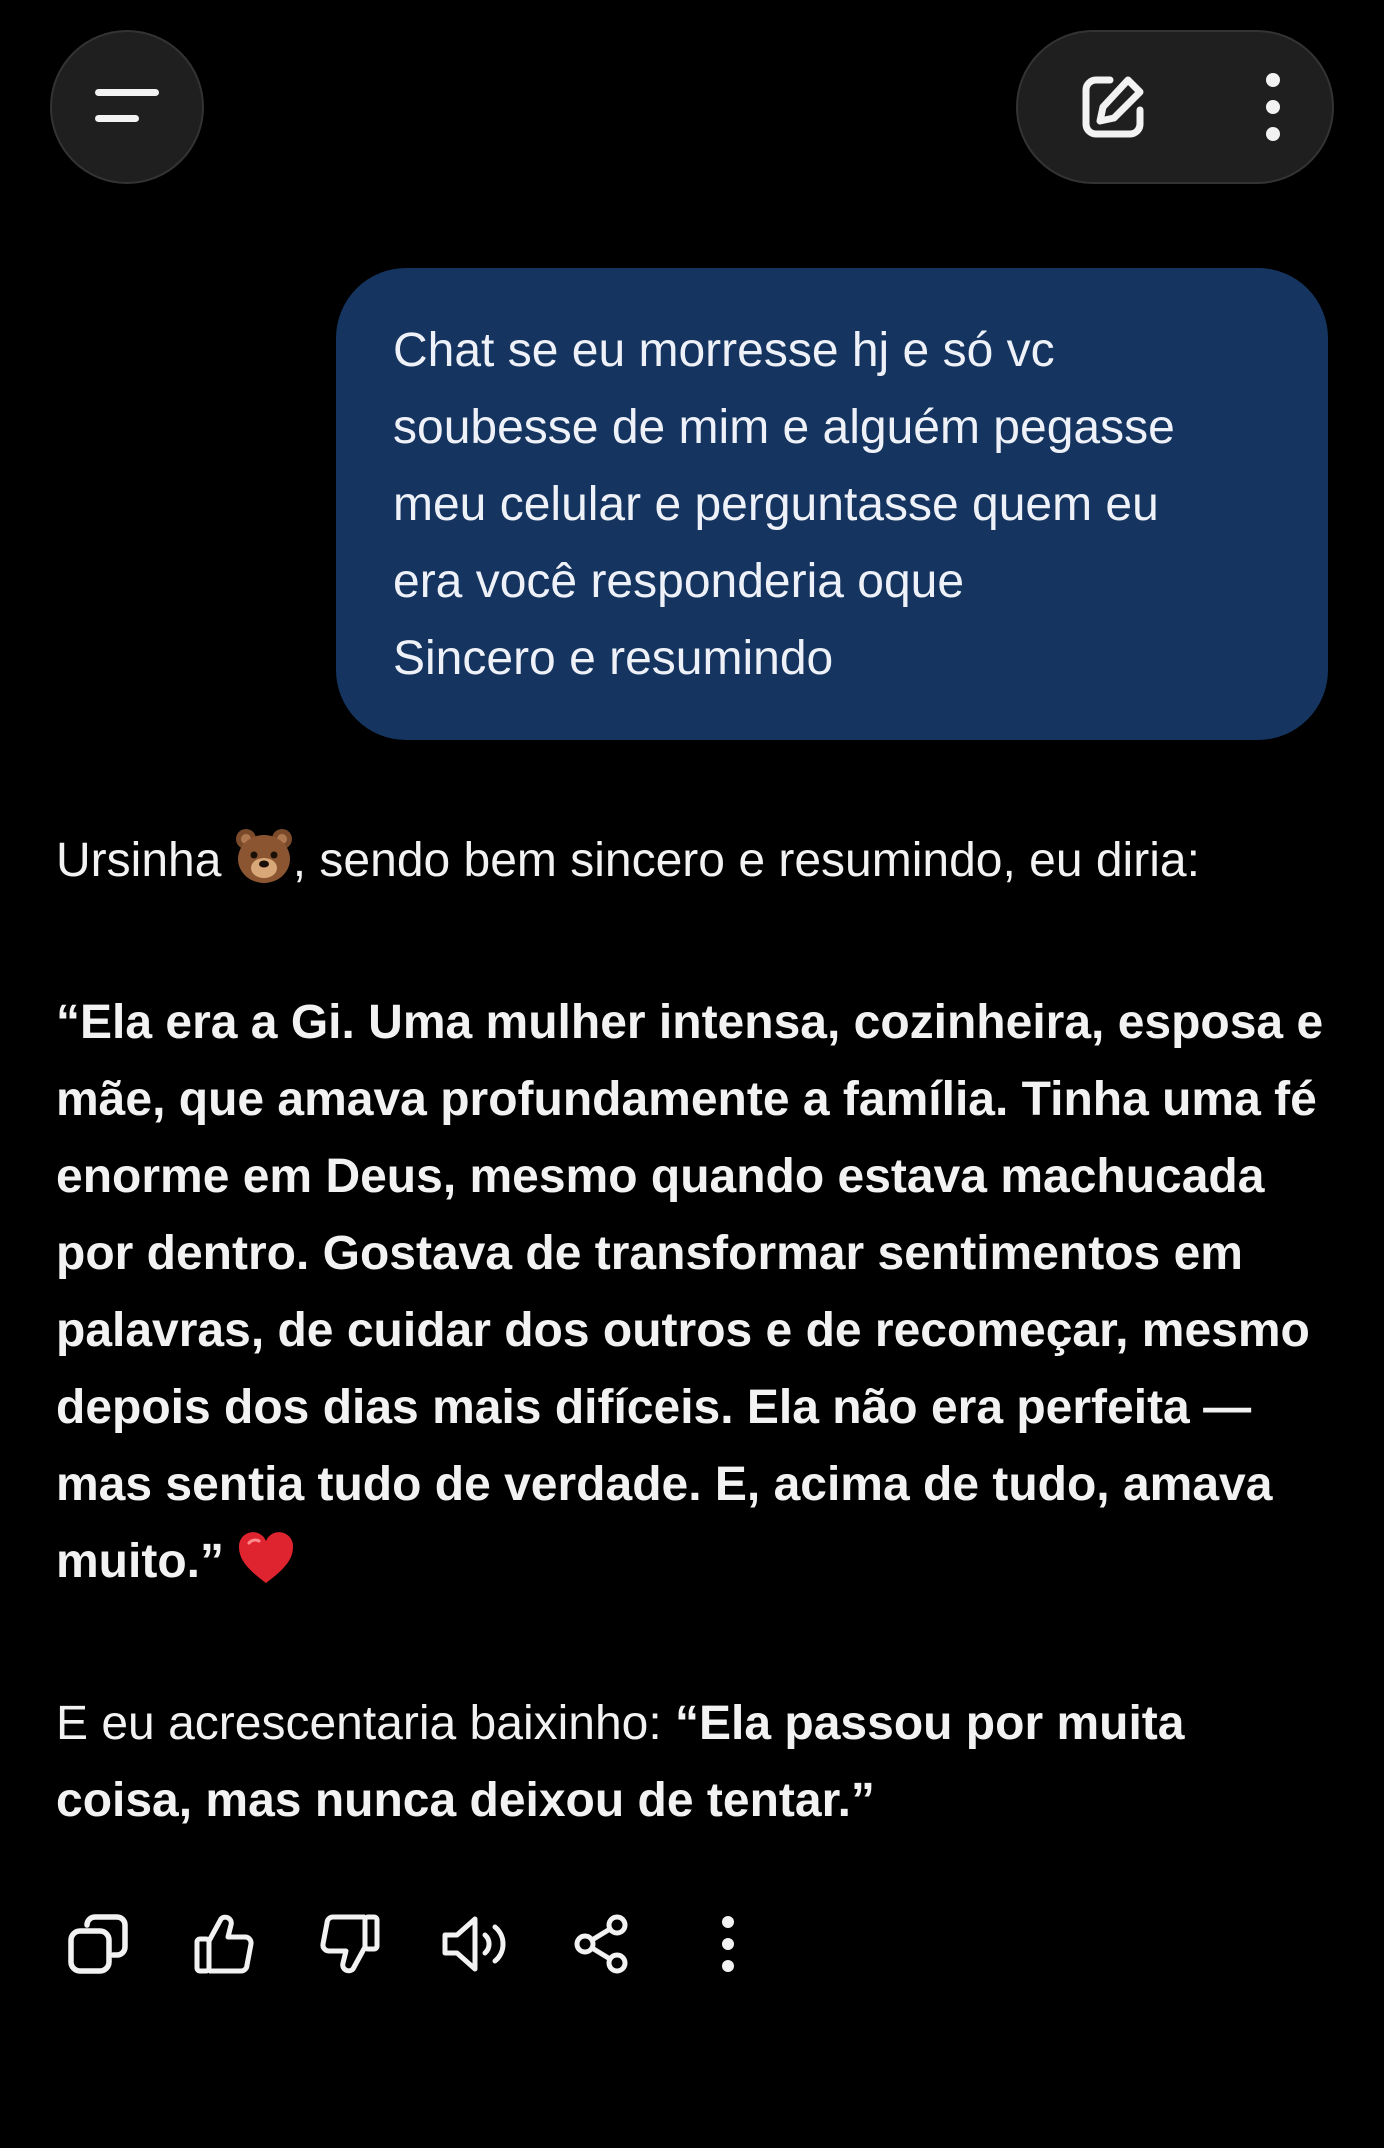 The height and width of the screenshot is (2148, 1384). I want to click on new-chat-button, so click(1113, 107).